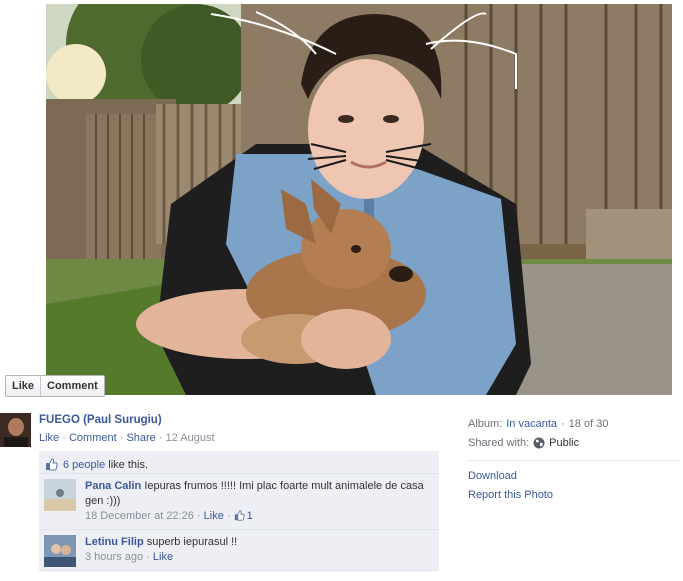 The height and width of the screenshot is (581, 683). What do you see at coordinates (190, 438) in the screenshot?
I see `post-date: 12 August` at bounding box center [190, 438].